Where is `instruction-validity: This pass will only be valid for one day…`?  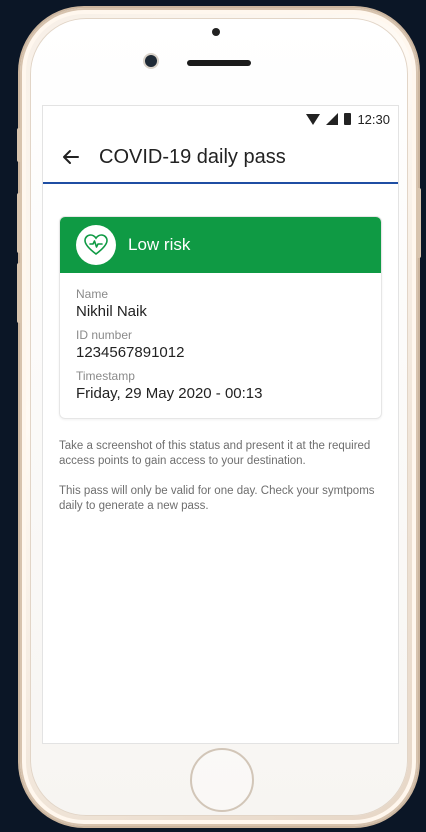 instruction-validity: This pass will only be valid for one day… is located at coordinates (217, 498).